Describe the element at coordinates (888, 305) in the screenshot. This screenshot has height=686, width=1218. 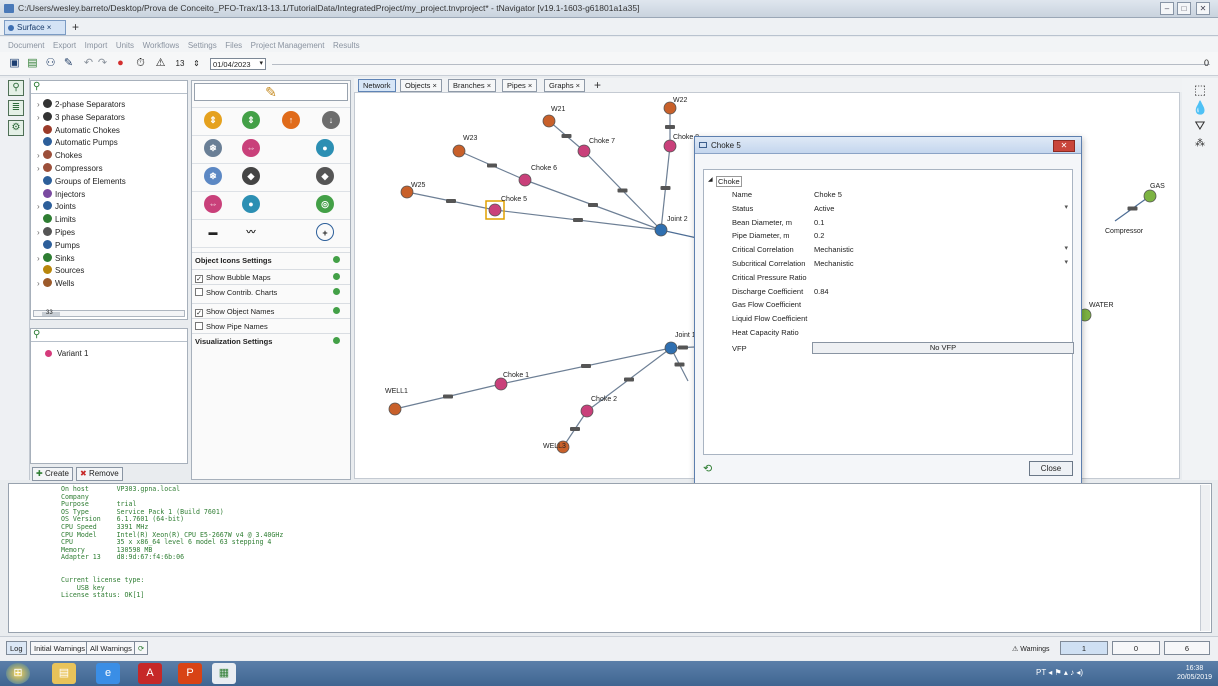
I see `property-row: Gas Flow Coefficient` at that location.